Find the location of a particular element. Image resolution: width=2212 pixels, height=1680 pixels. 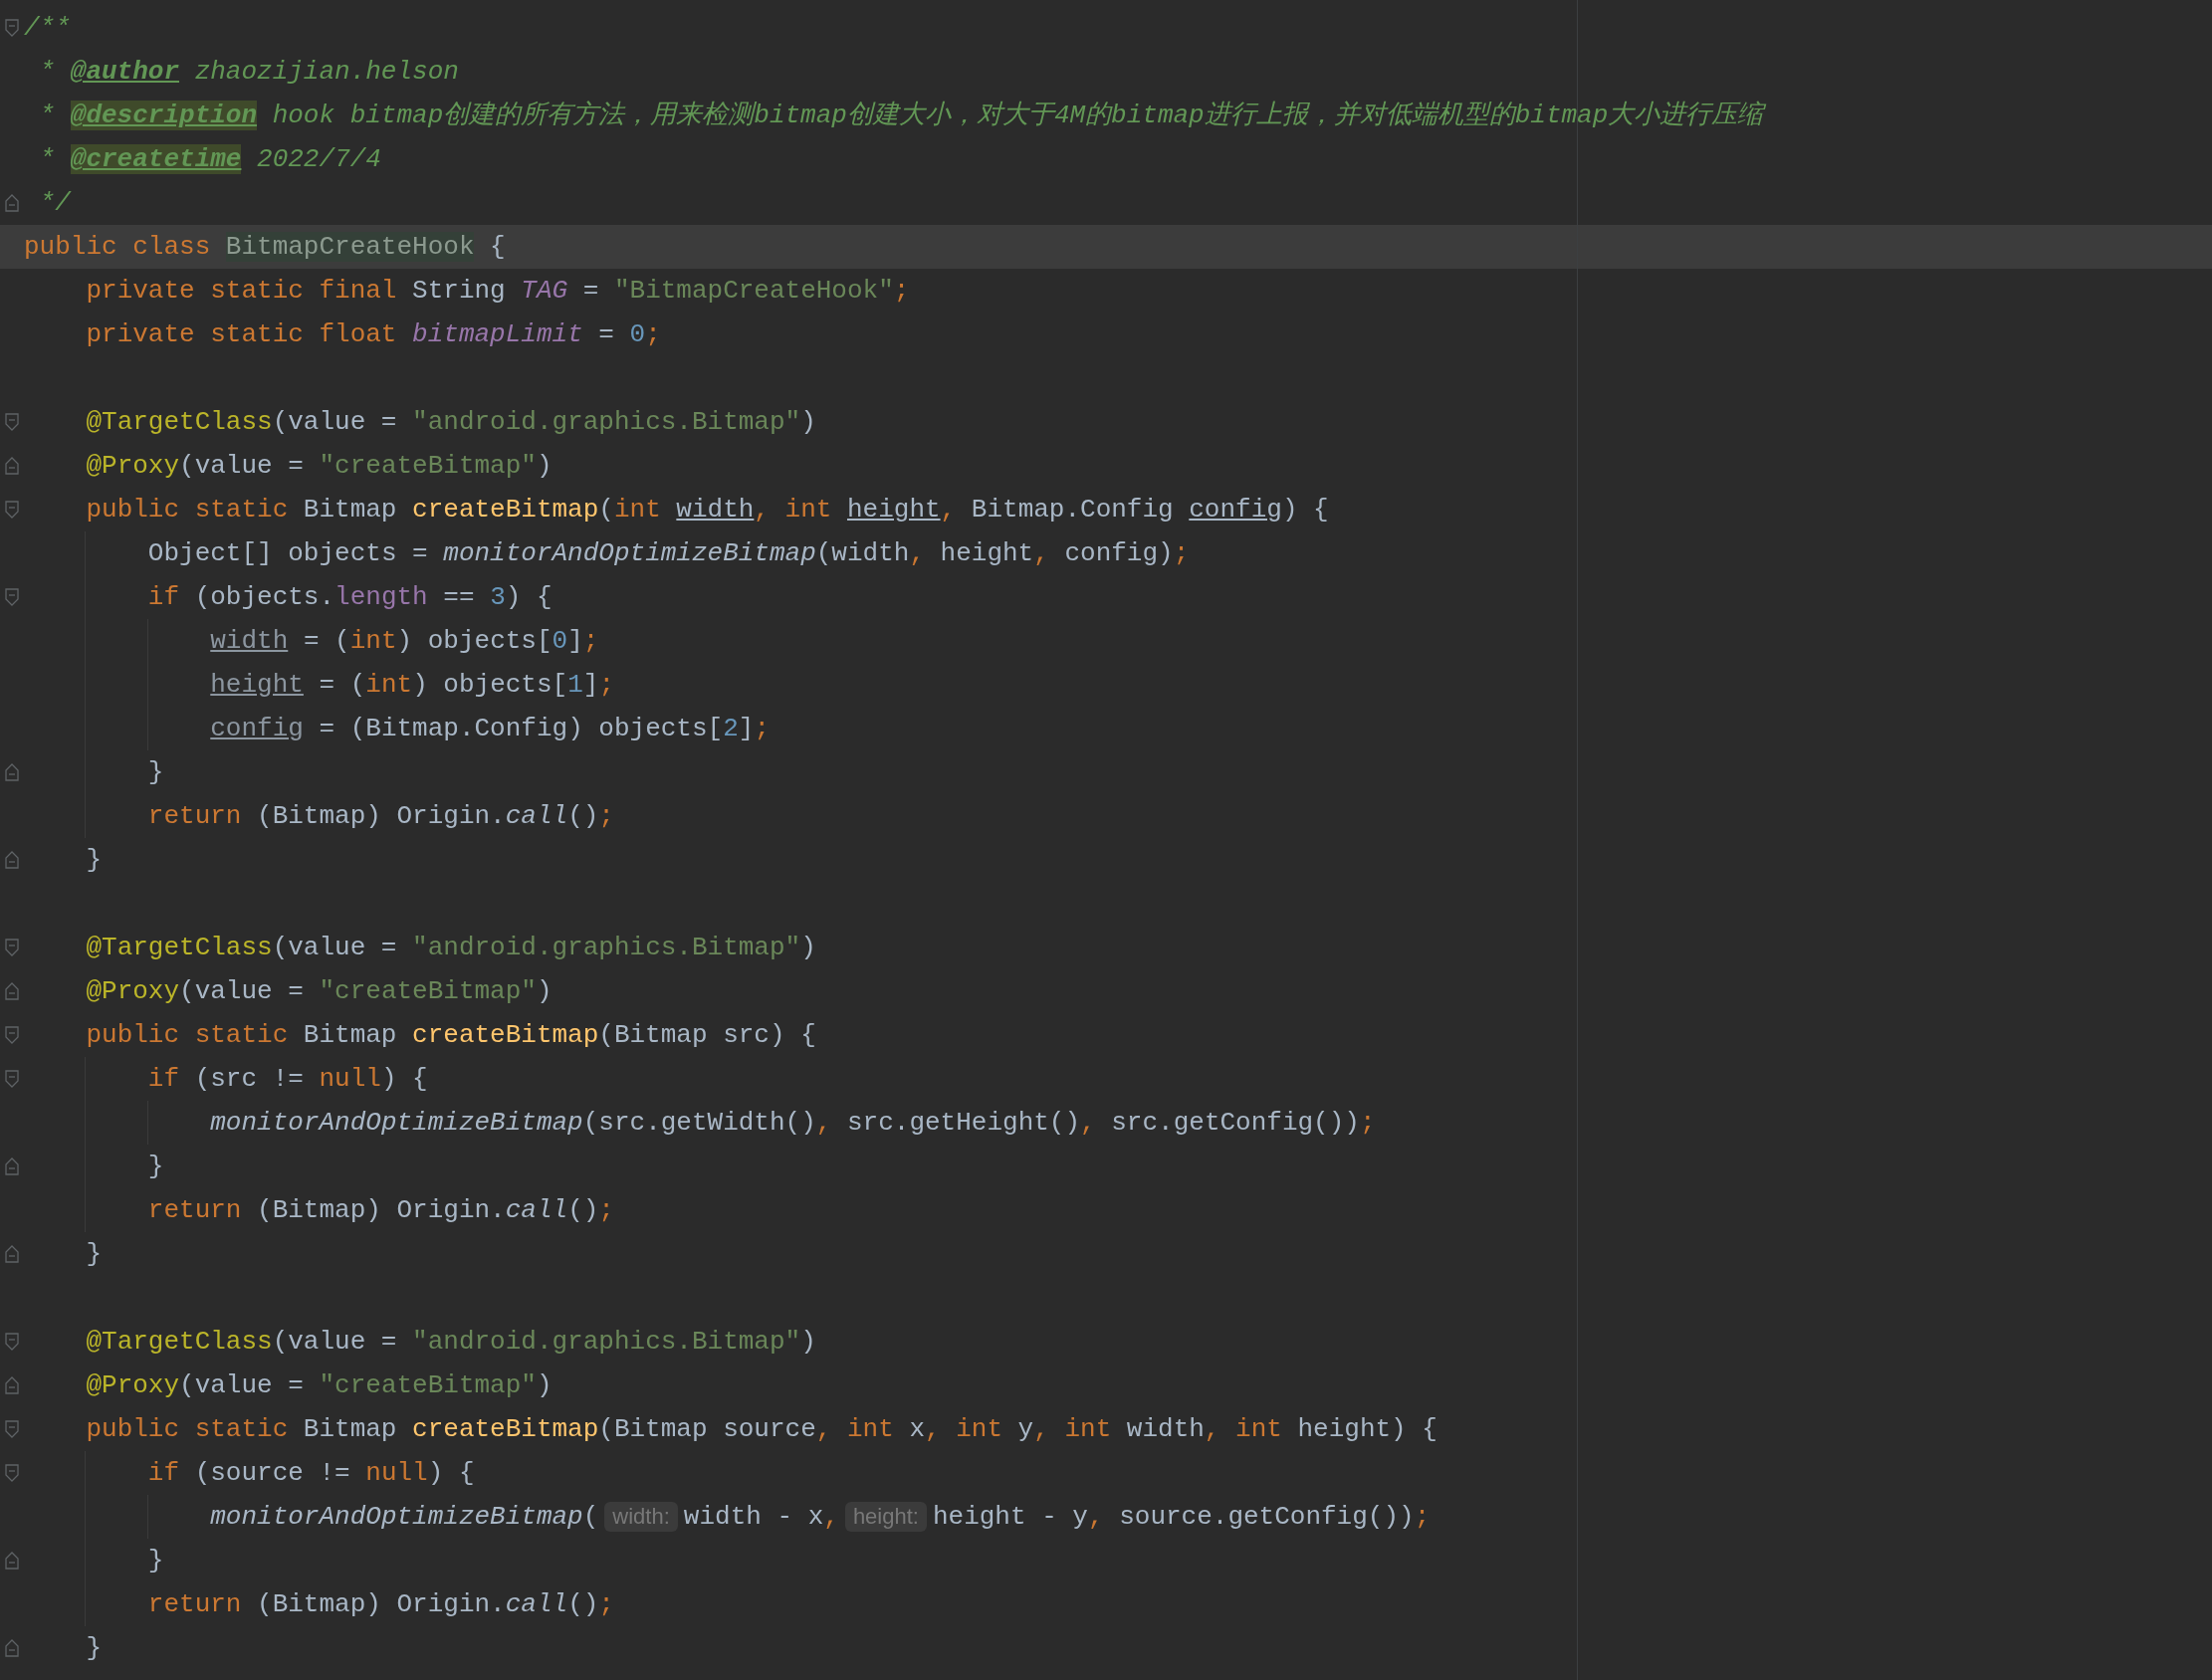

code-line: if (src != null) { is located at coordinates (287, 1079).